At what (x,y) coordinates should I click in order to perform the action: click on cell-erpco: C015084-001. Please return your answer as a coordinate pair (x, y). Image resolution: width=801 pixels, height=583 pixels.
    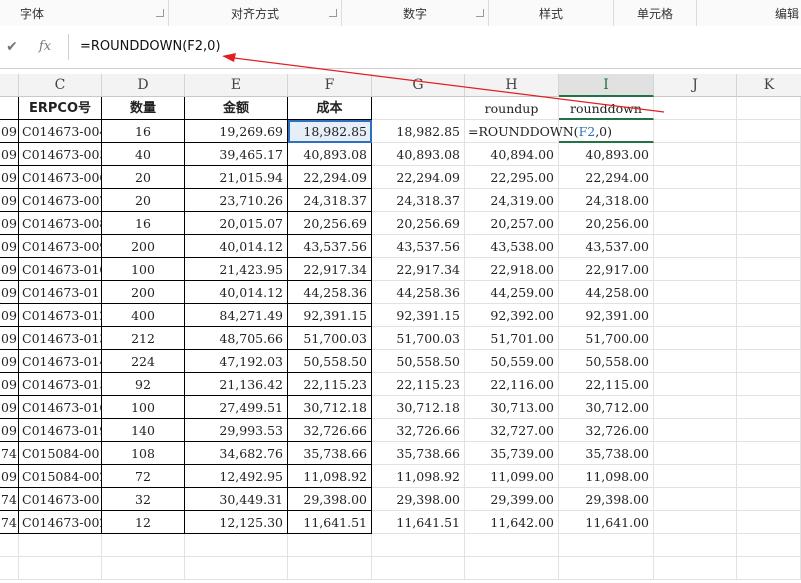
    Looking at the image, I should click on (60, 453).